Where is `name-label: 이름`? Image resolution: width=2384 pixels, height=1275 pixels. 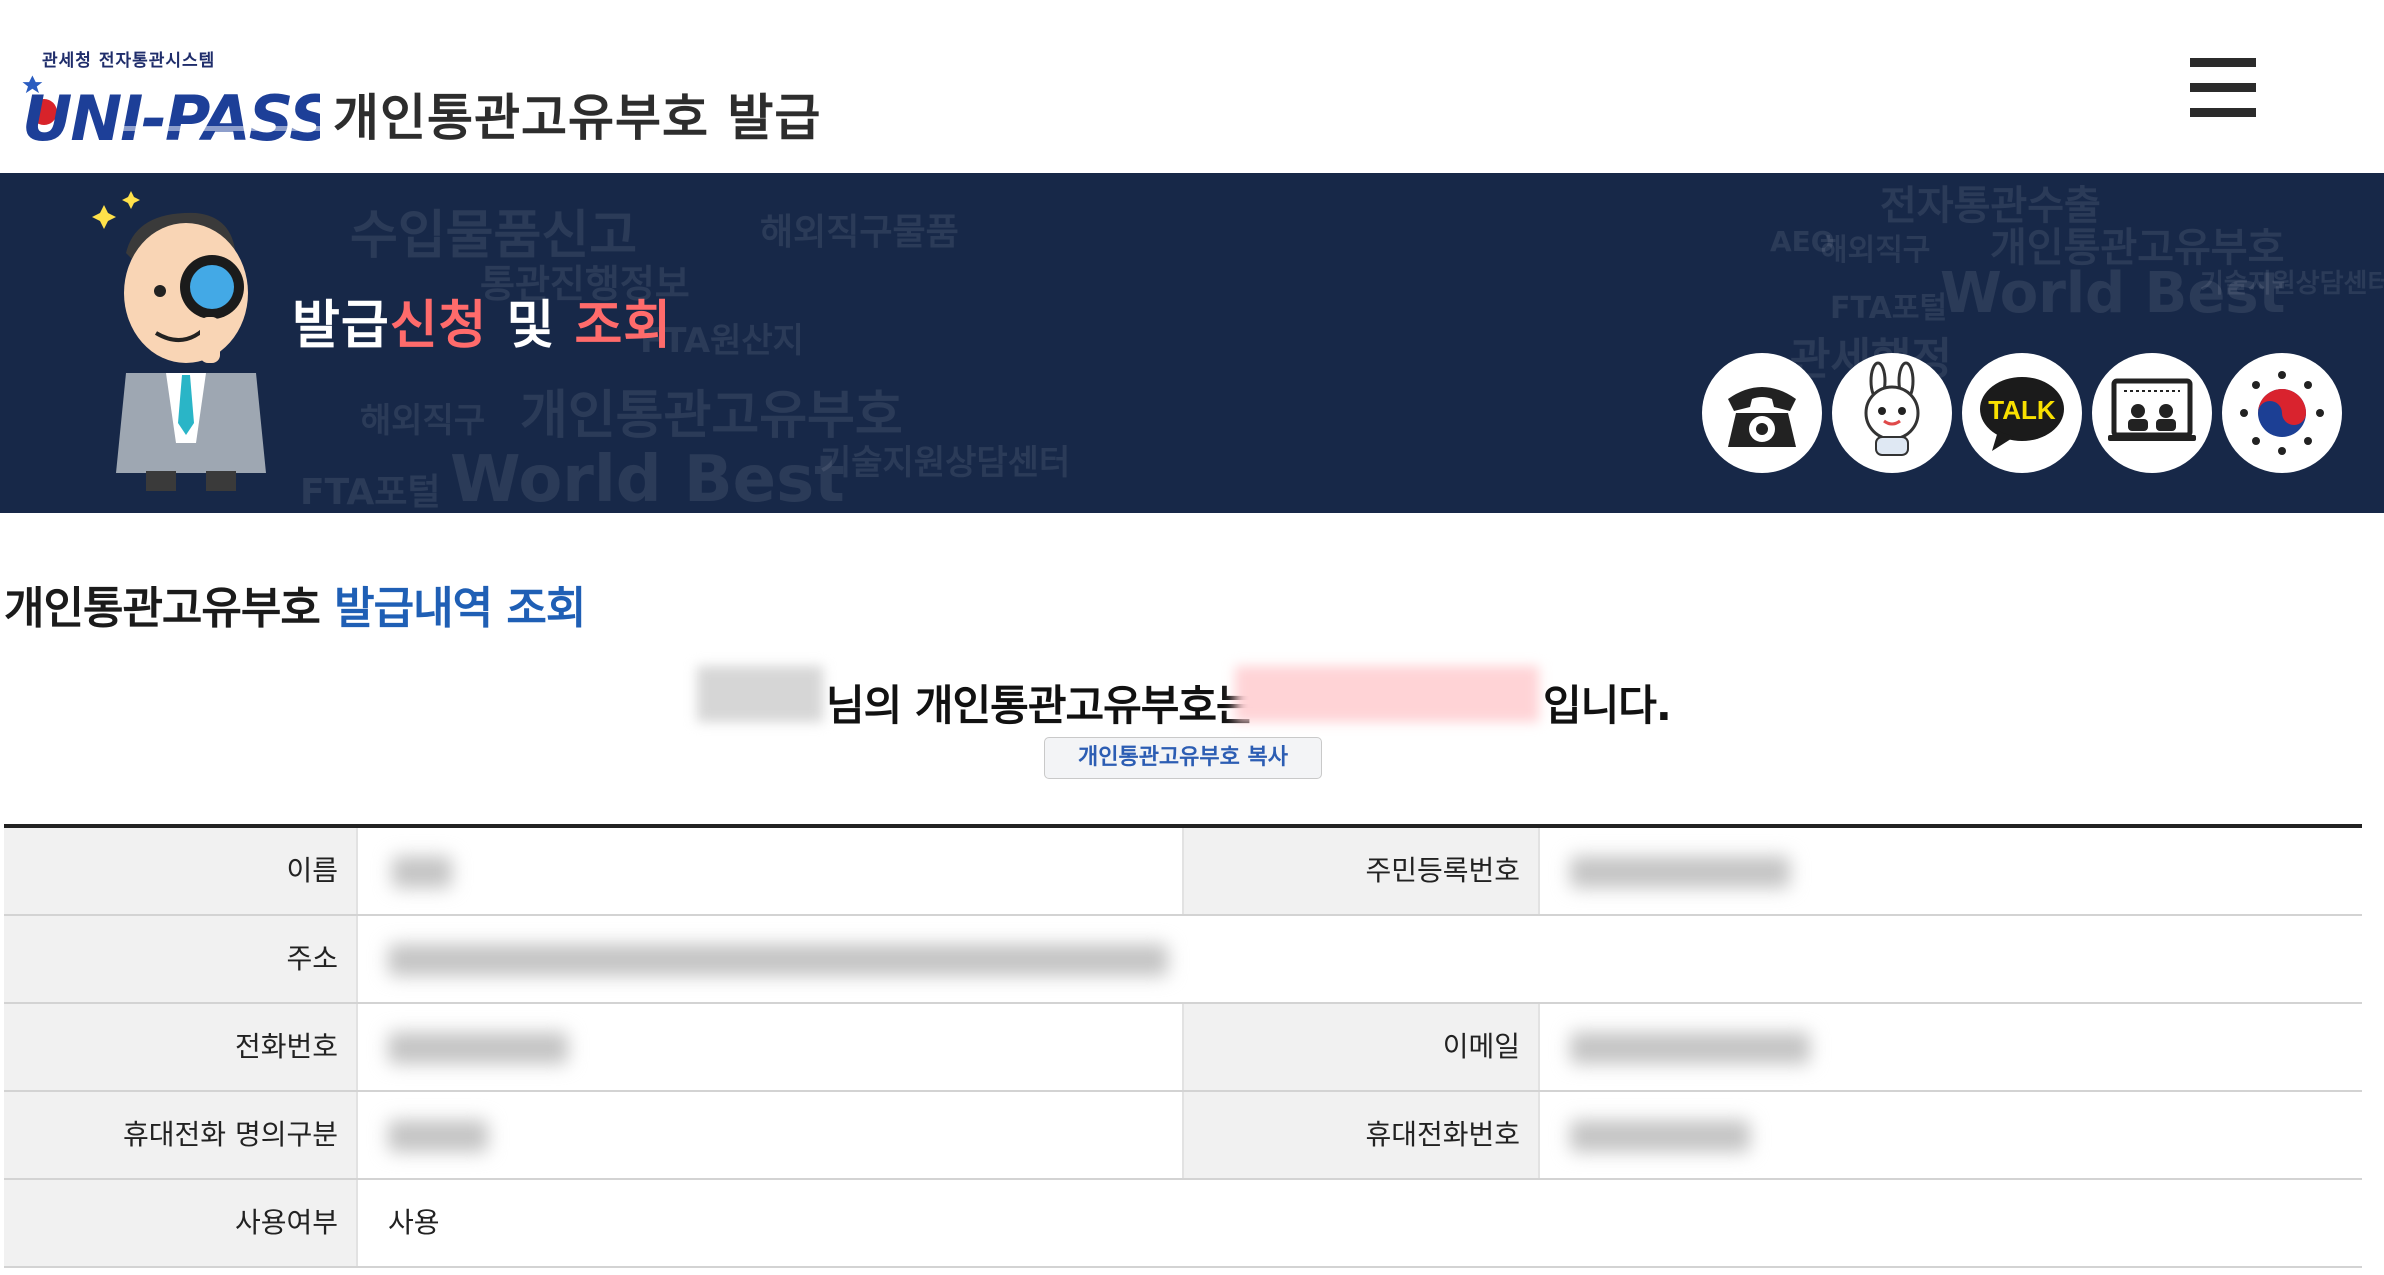 name-label: 이름 is located at coordinates (180, 871).